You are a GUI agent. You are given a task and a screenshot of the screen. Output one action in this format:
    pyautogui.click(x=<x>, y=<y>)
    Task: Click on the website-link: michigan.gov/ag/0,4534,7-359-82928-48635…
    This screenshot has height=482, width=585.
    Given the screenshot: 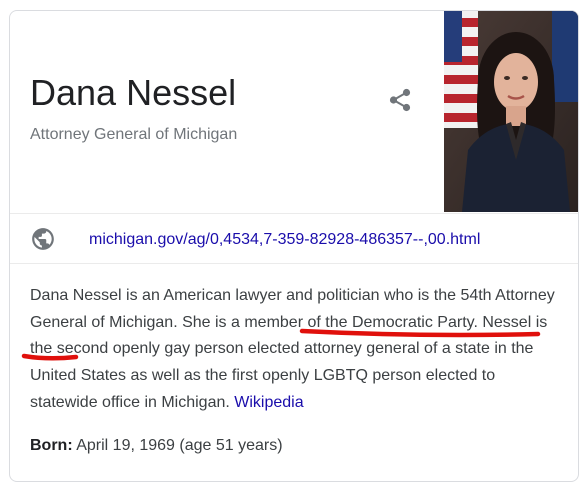 What is the action you would take?
    pyautogui.click(x=284, y=240)
    